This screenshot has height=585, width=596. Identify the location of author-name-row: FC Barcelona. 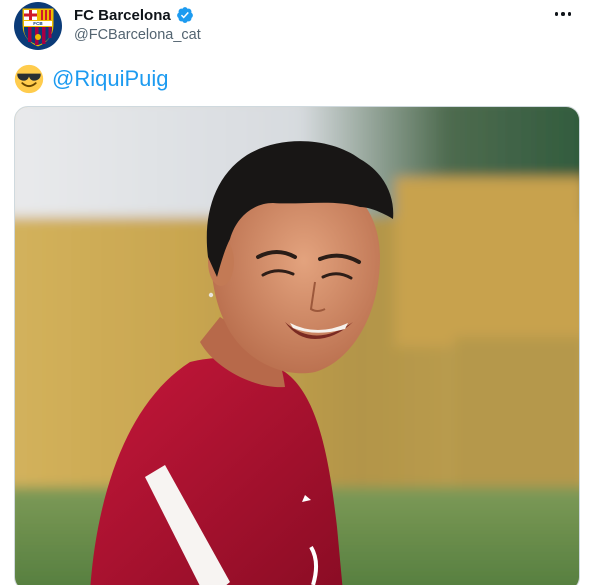
(134, 15).